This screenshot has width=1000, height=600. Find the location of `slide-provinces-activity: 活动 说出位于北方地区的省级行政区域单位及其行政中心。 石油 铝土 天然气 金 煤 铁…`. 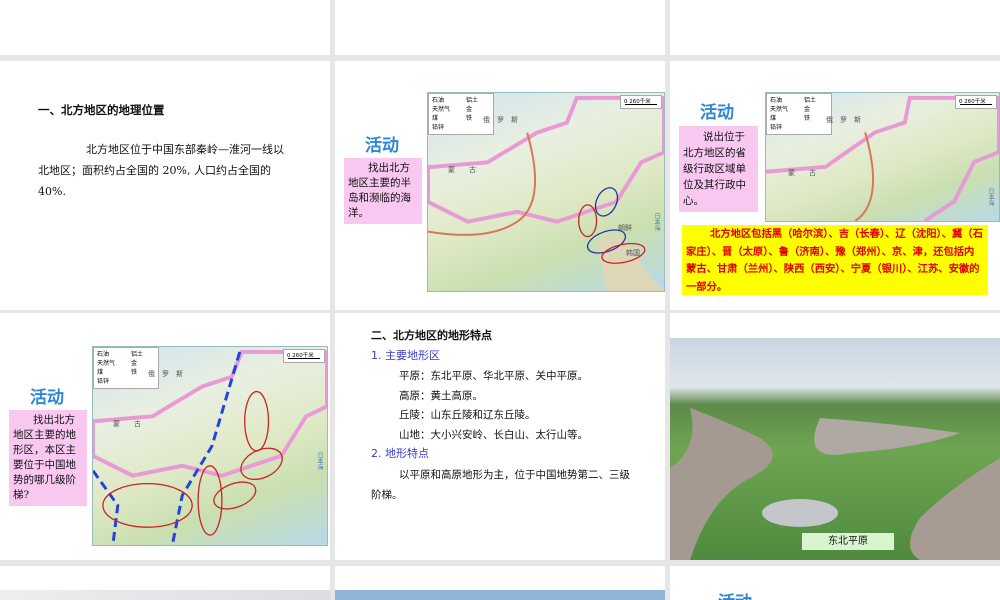

slide-provinces-activity: 活动 说出位于北方地区的省级行政区域单位及其行政中心。 石油 铝土 天然气 金 煤 铁… is located at coordinates (835, 185).